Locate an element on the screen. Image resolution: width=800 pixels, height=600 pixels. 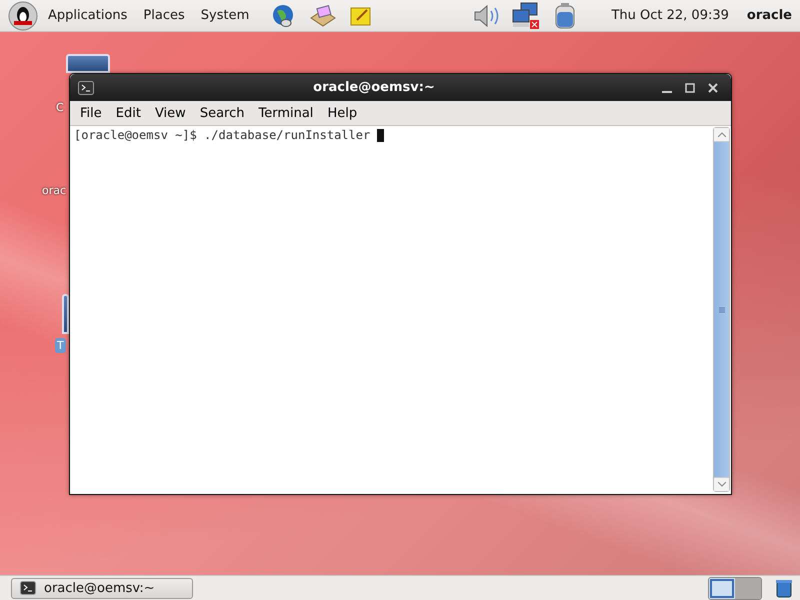
envelope-icon is located at coordinates (323, 16).